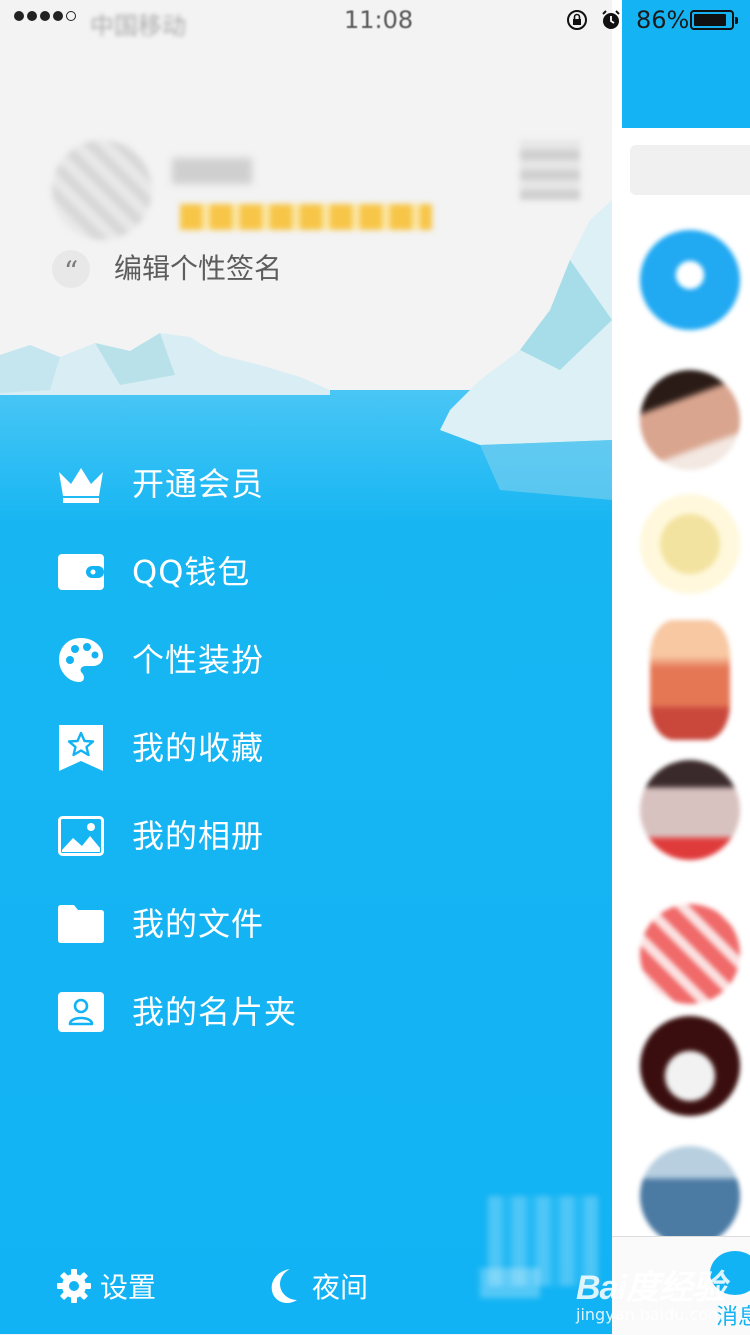 The width and height of the screenshot is (750, 1335). Describe the element at coordinates (81, 748) in the screenshot. I see `bookmark-star-icon` at that location.